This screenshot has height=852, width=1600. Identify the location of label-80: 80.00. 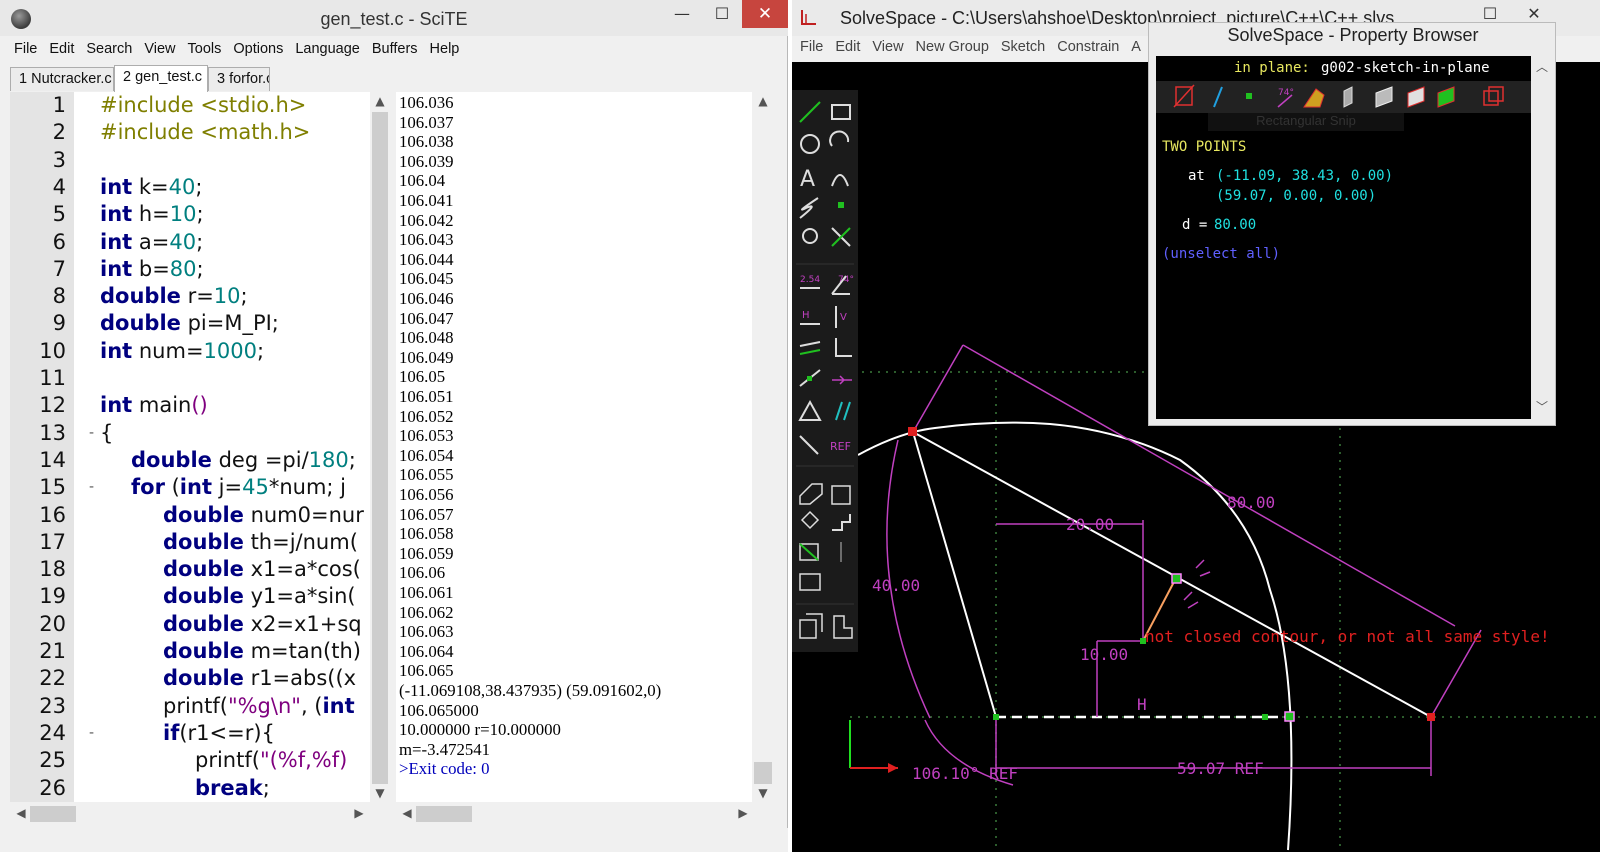
(1251, 502).